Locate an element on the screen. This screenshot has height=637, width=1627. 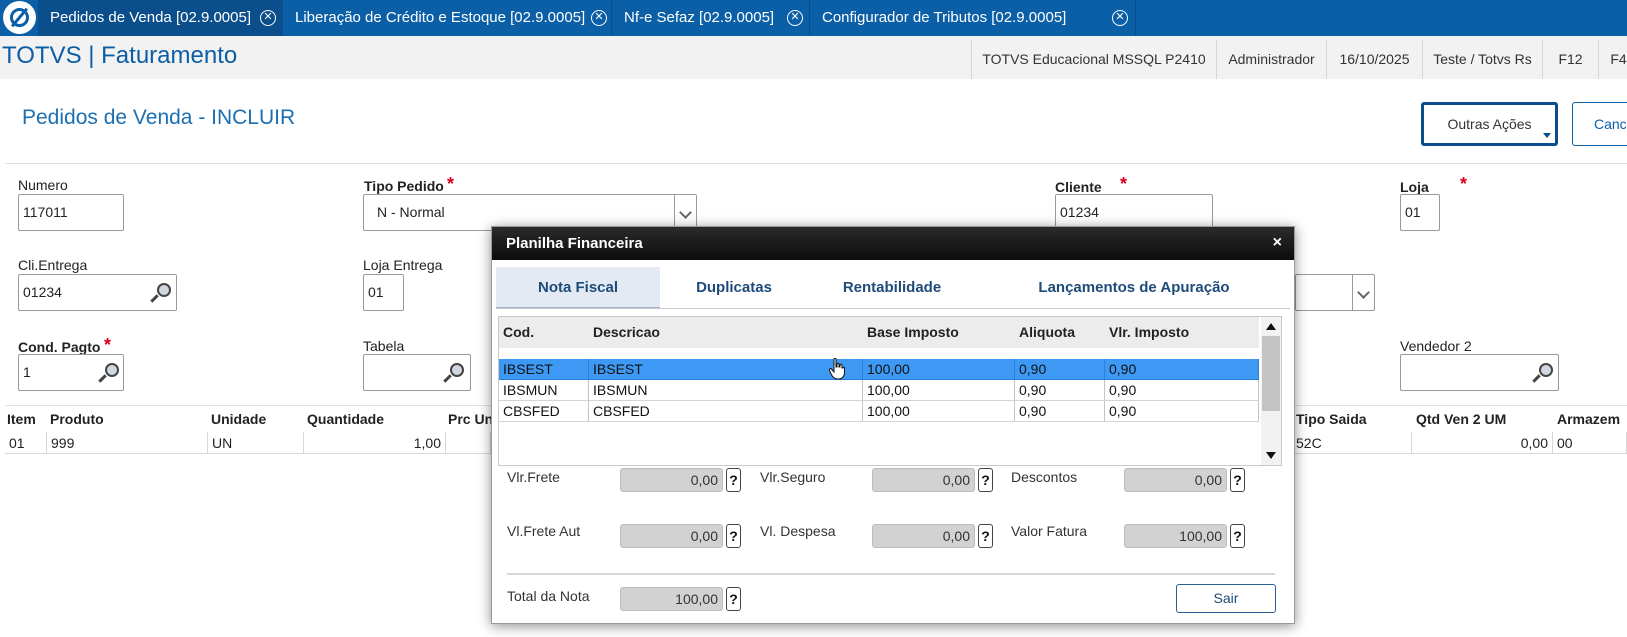
table-row: IBSMUN IBSMUN 100,00 0,90 0,90 is located at coordinates (879, 390).